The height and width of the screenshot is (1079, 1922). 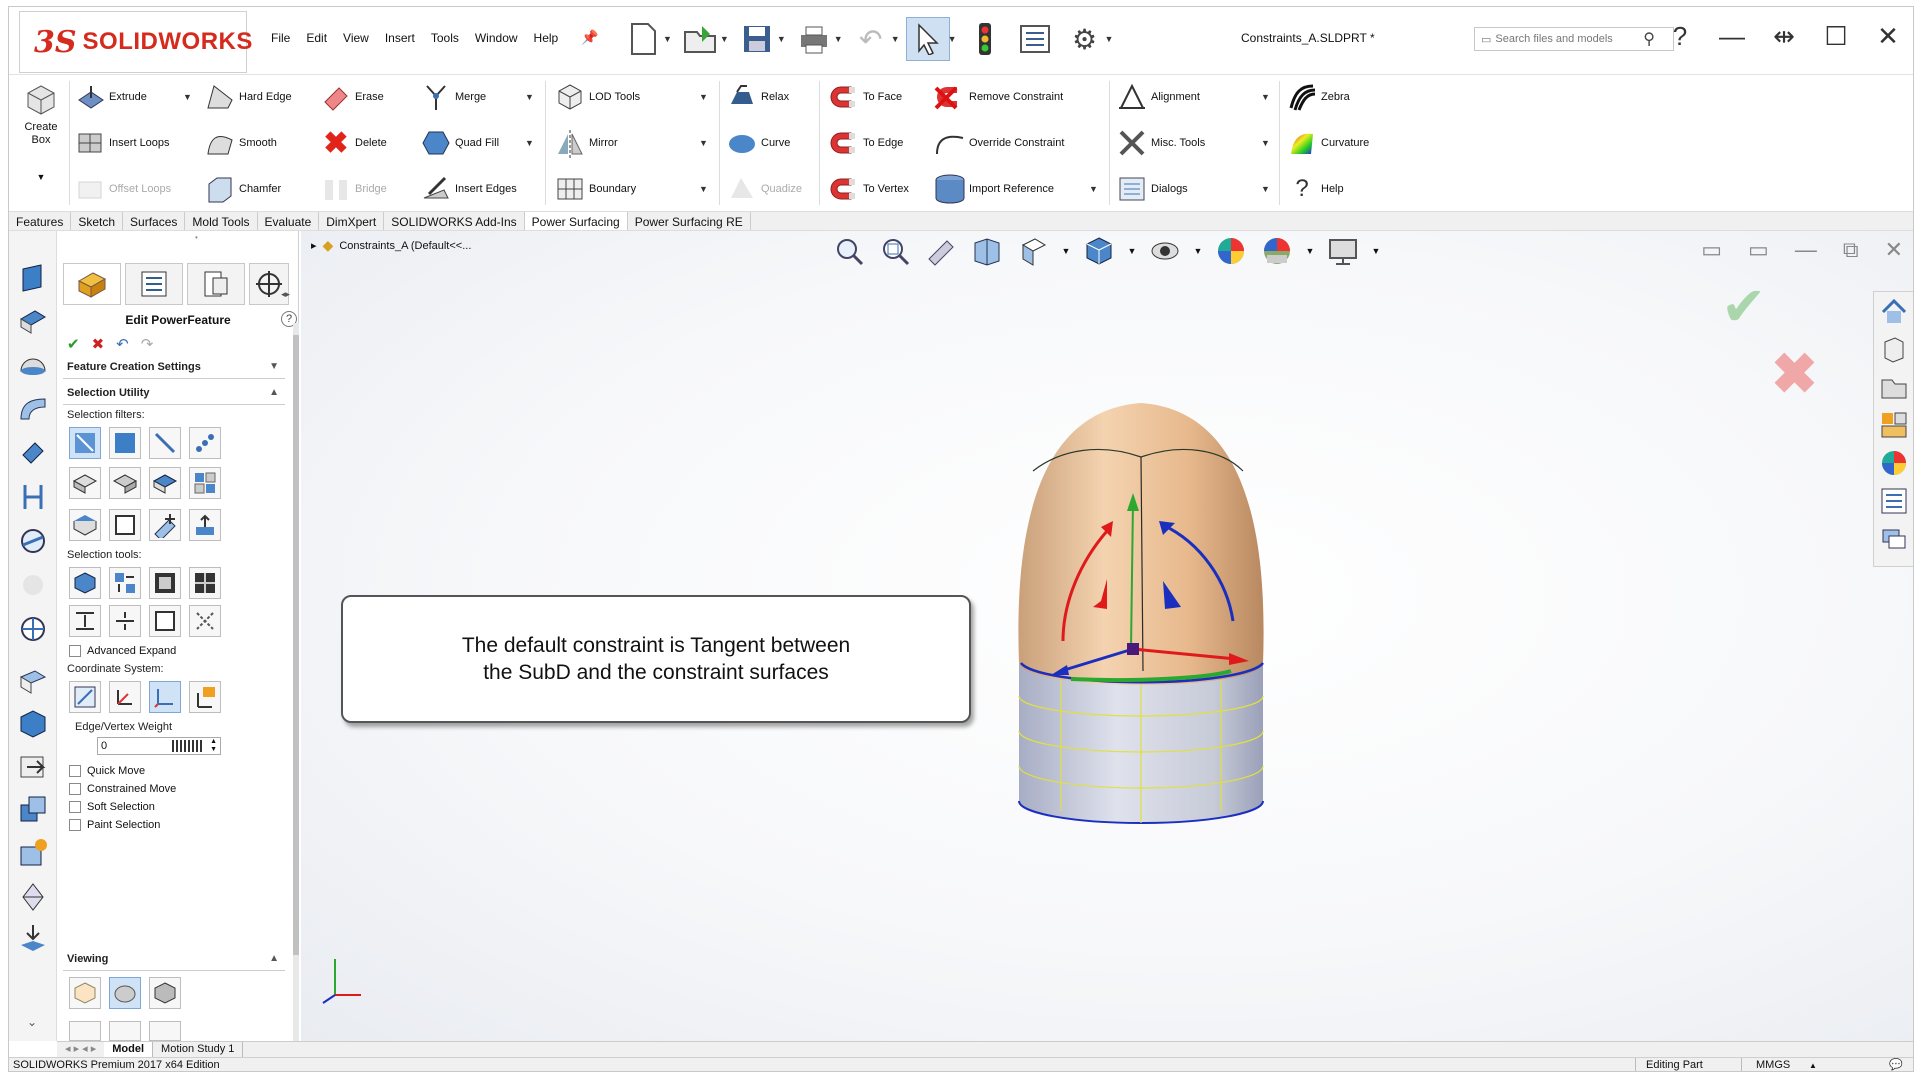 I want to click on redo-icon: ↷, so click(x=147, y=344).